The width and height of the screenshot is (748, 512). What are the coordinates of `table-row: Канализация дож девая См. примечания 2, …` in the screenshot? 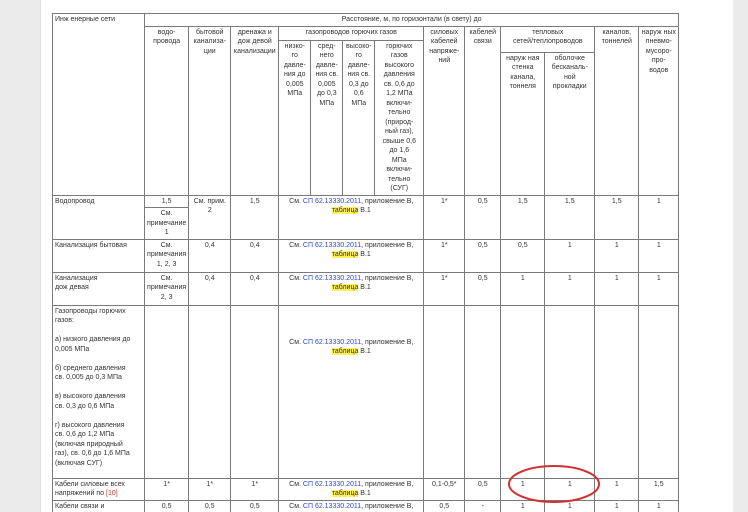 It's located at (366, 288).